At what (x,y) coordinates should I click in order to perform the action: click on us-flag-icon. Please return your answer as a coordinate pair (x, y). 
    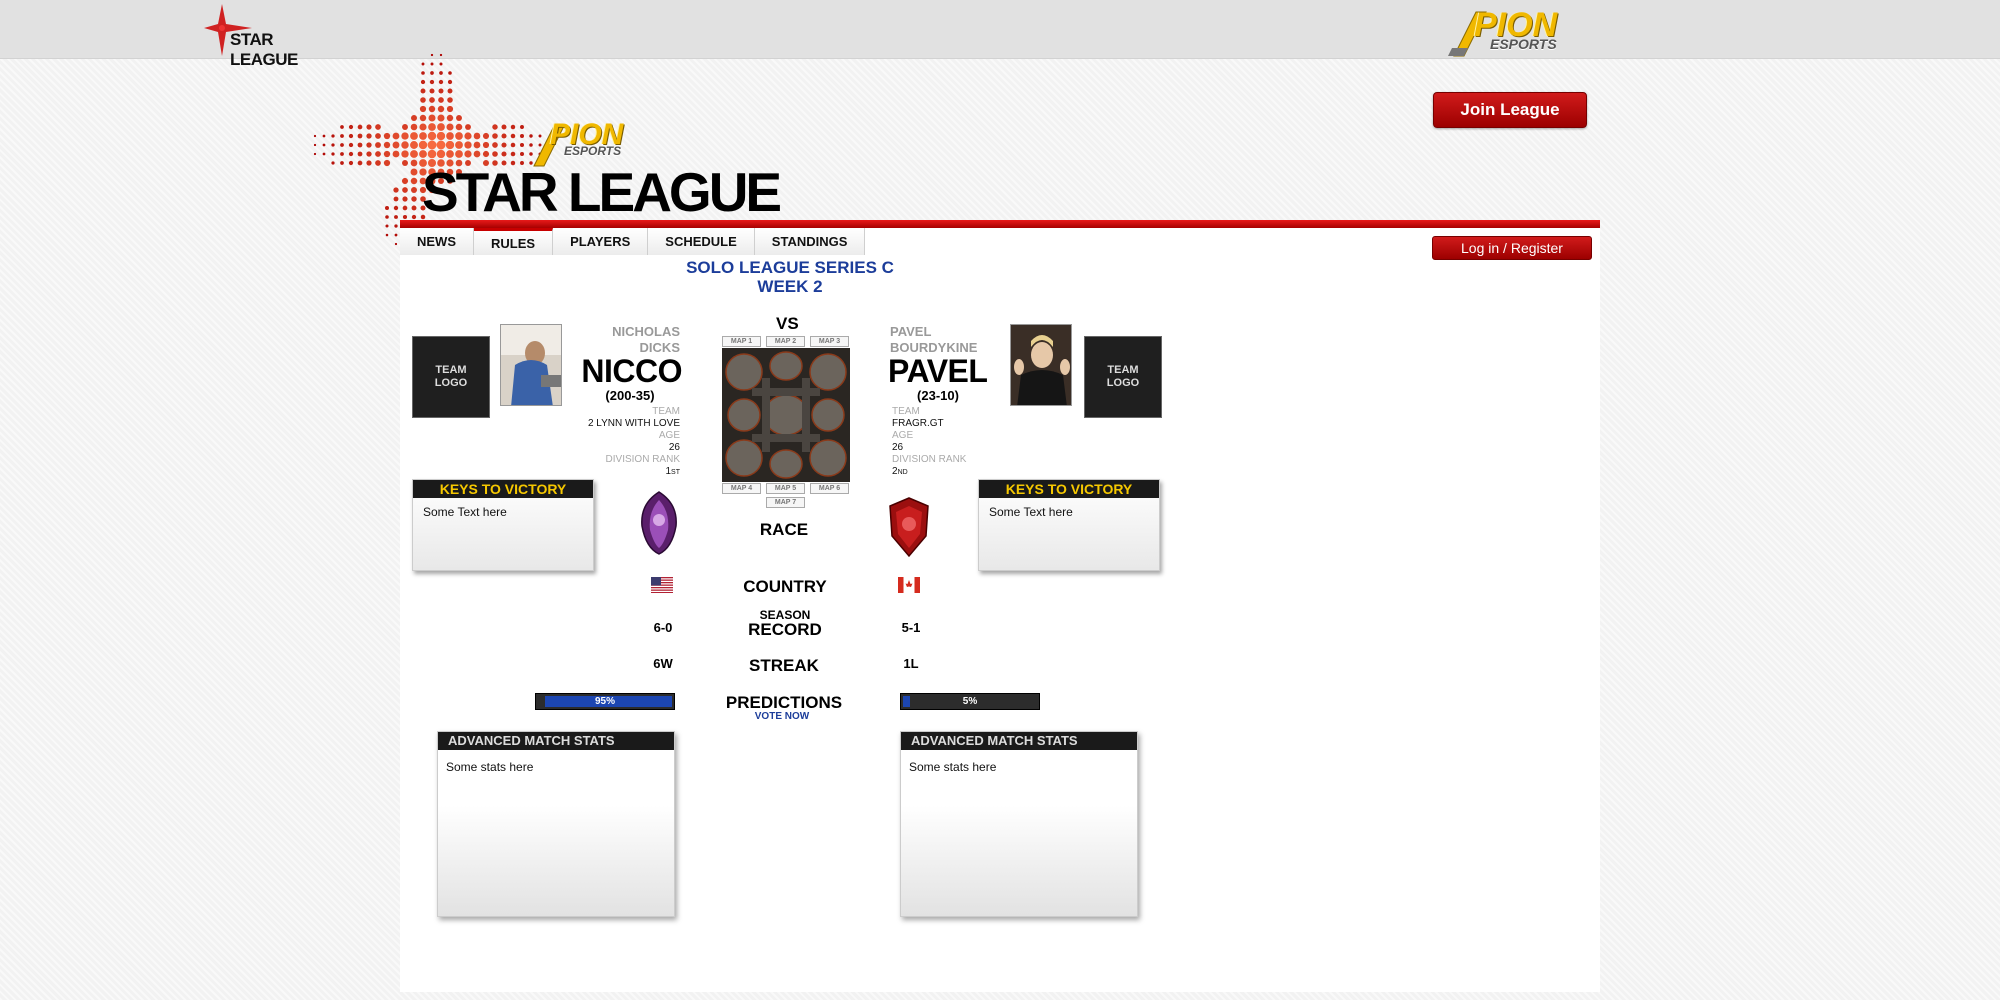
    Looking at the image, I should click on (662, 585).